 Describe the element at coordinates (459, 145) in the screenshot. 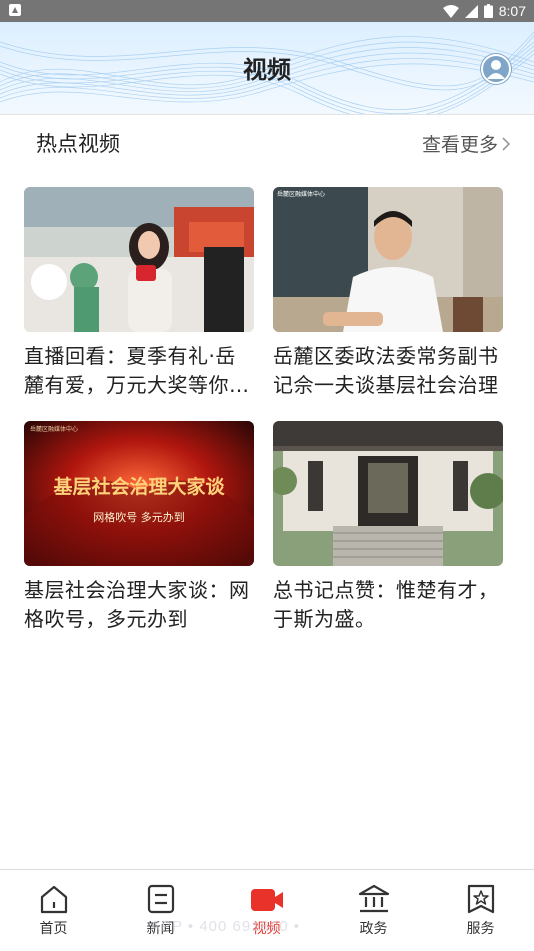

I see `see-more-label: 查看更多` at that location.